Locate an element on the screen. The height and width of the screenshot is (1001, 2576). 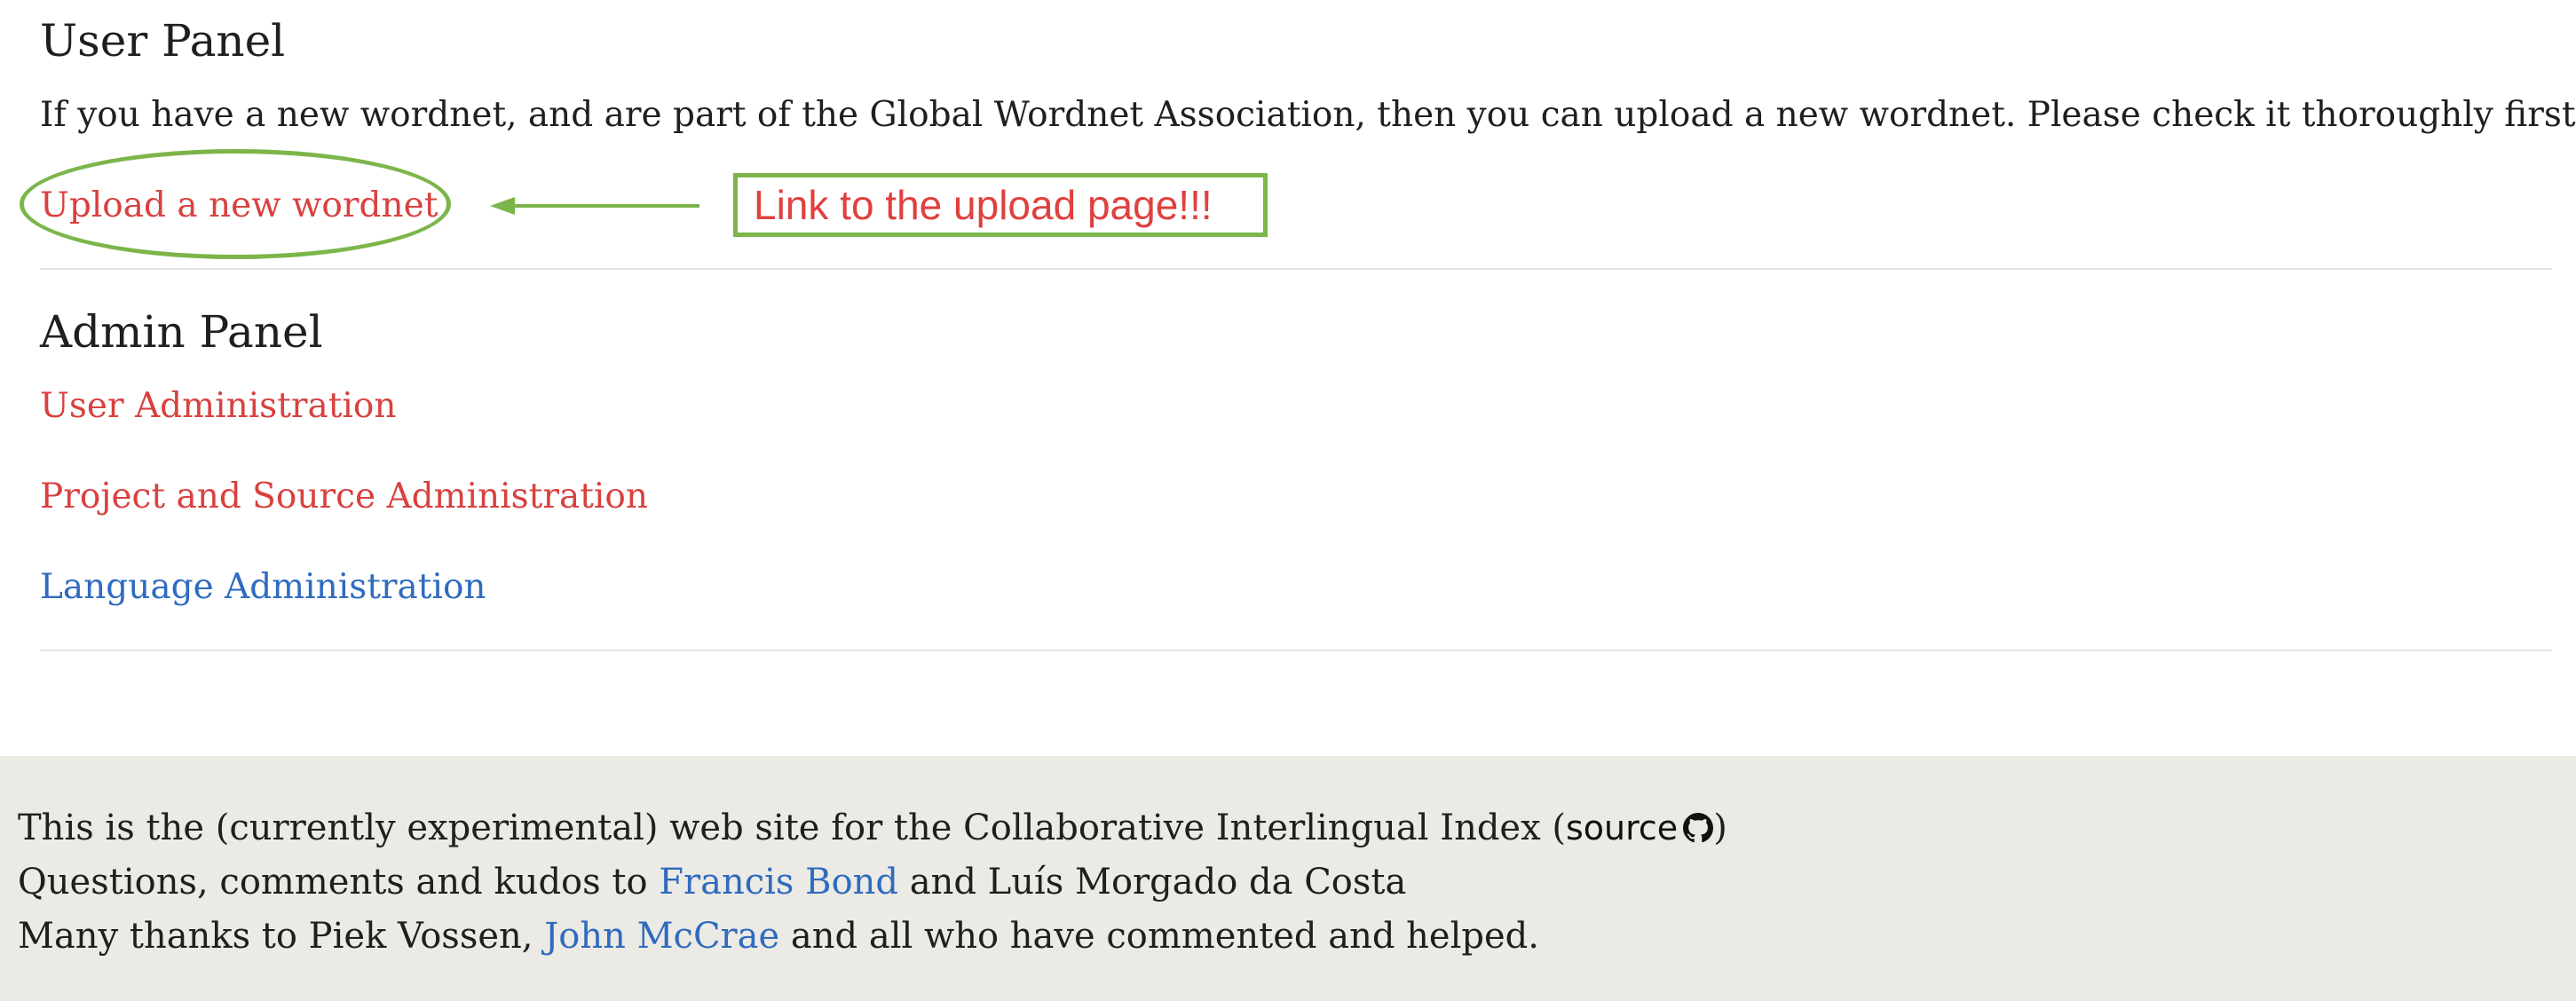
francis-bond-link: Francis Bond is located at coordinates (778, 882).